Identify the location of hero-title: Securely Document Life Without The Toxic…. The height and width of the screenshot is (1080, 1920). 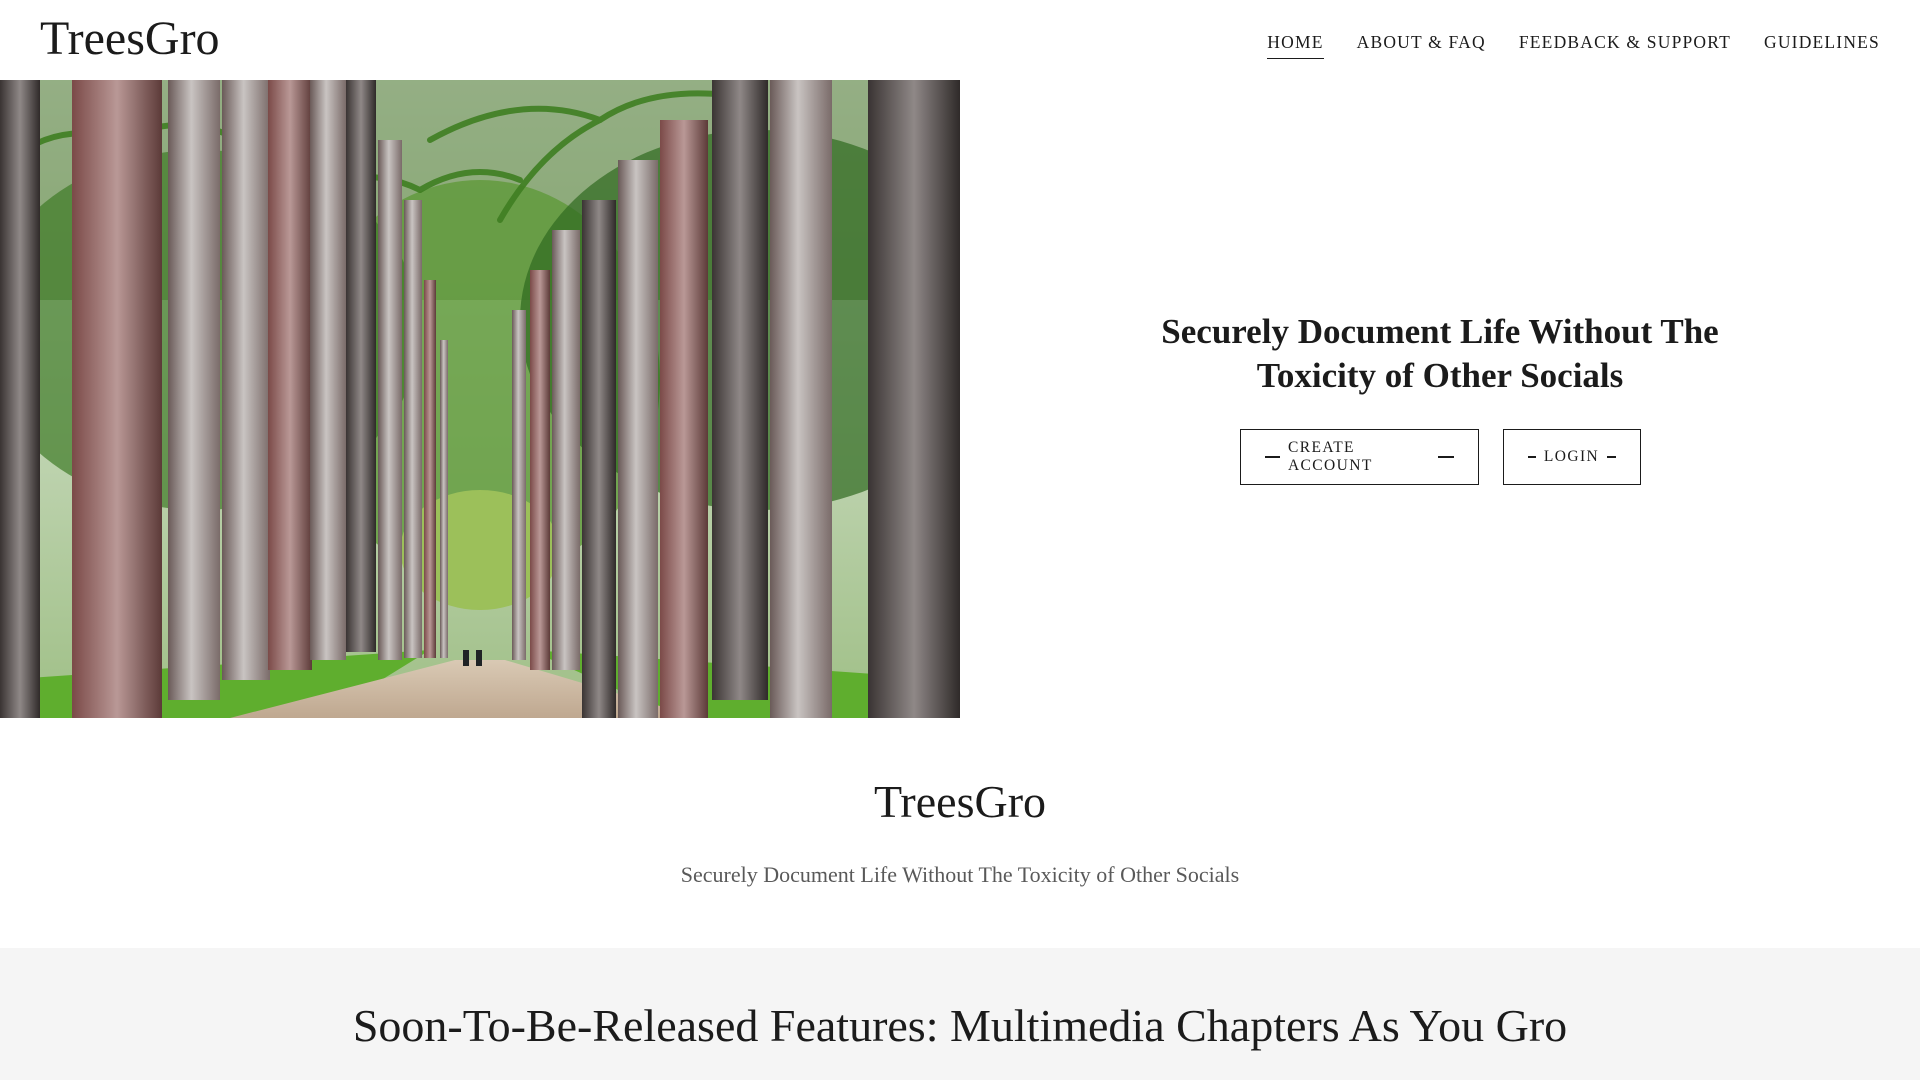
(1440, 353).